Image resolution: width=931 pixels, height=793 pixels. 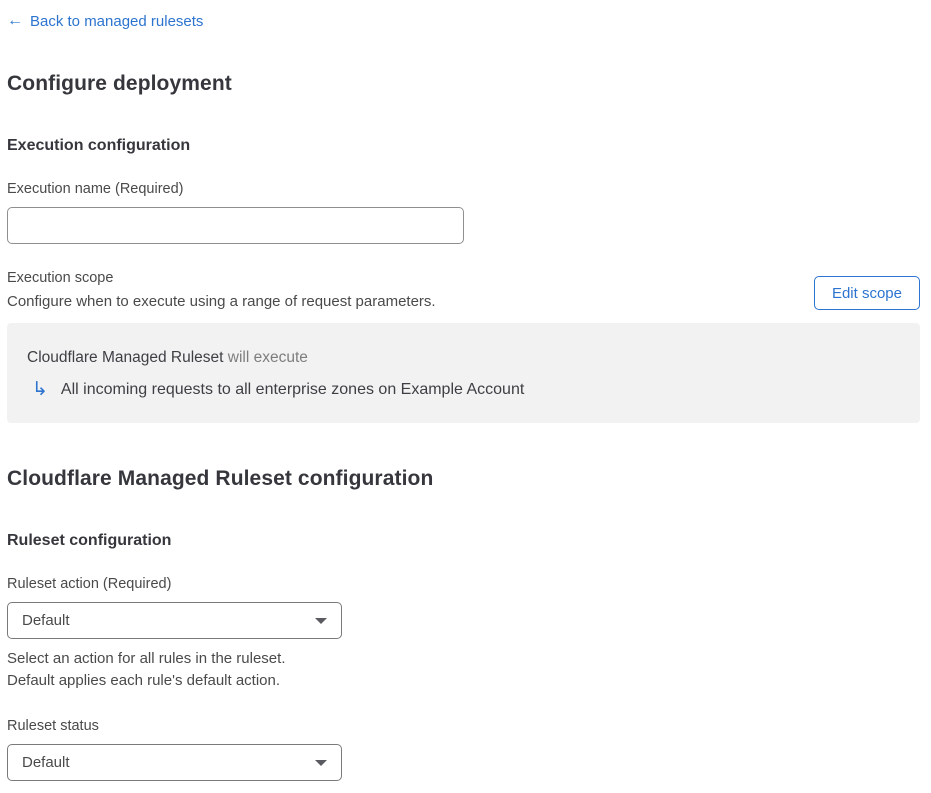 What do you see at coordinates (220, 478) in the screenshot?
I see `ruleset-configuration-title: Cloudflare Managed Ruleset configuration` at bounding box center [220, 478].